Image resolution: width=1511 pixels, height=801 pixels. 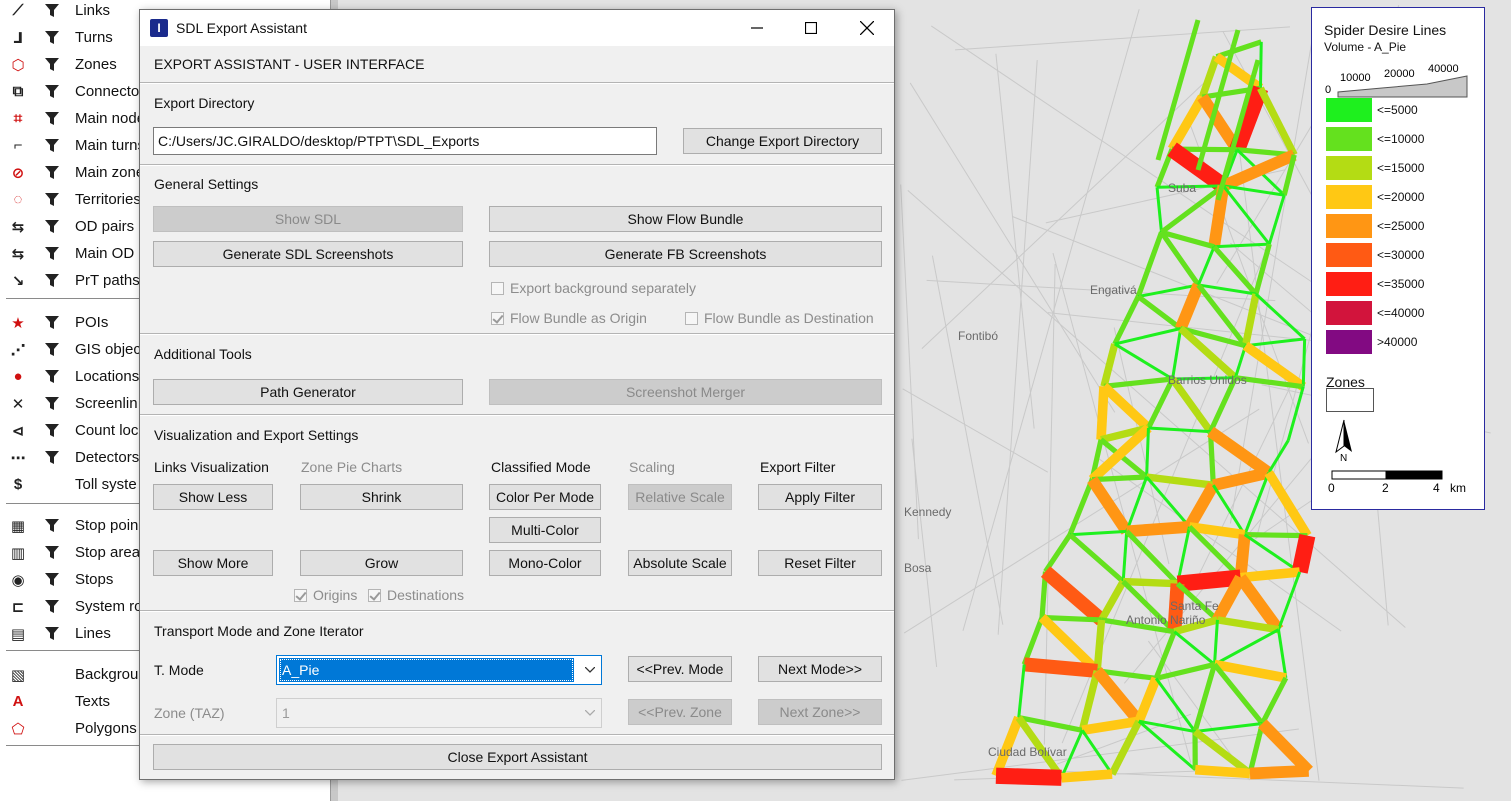 What do you see at coordinates (289, 64) in the screenshot?
I see `dialog-header: EXPORT ASSISTANT - USER INTERFACE` at bounding box center [289, 64].